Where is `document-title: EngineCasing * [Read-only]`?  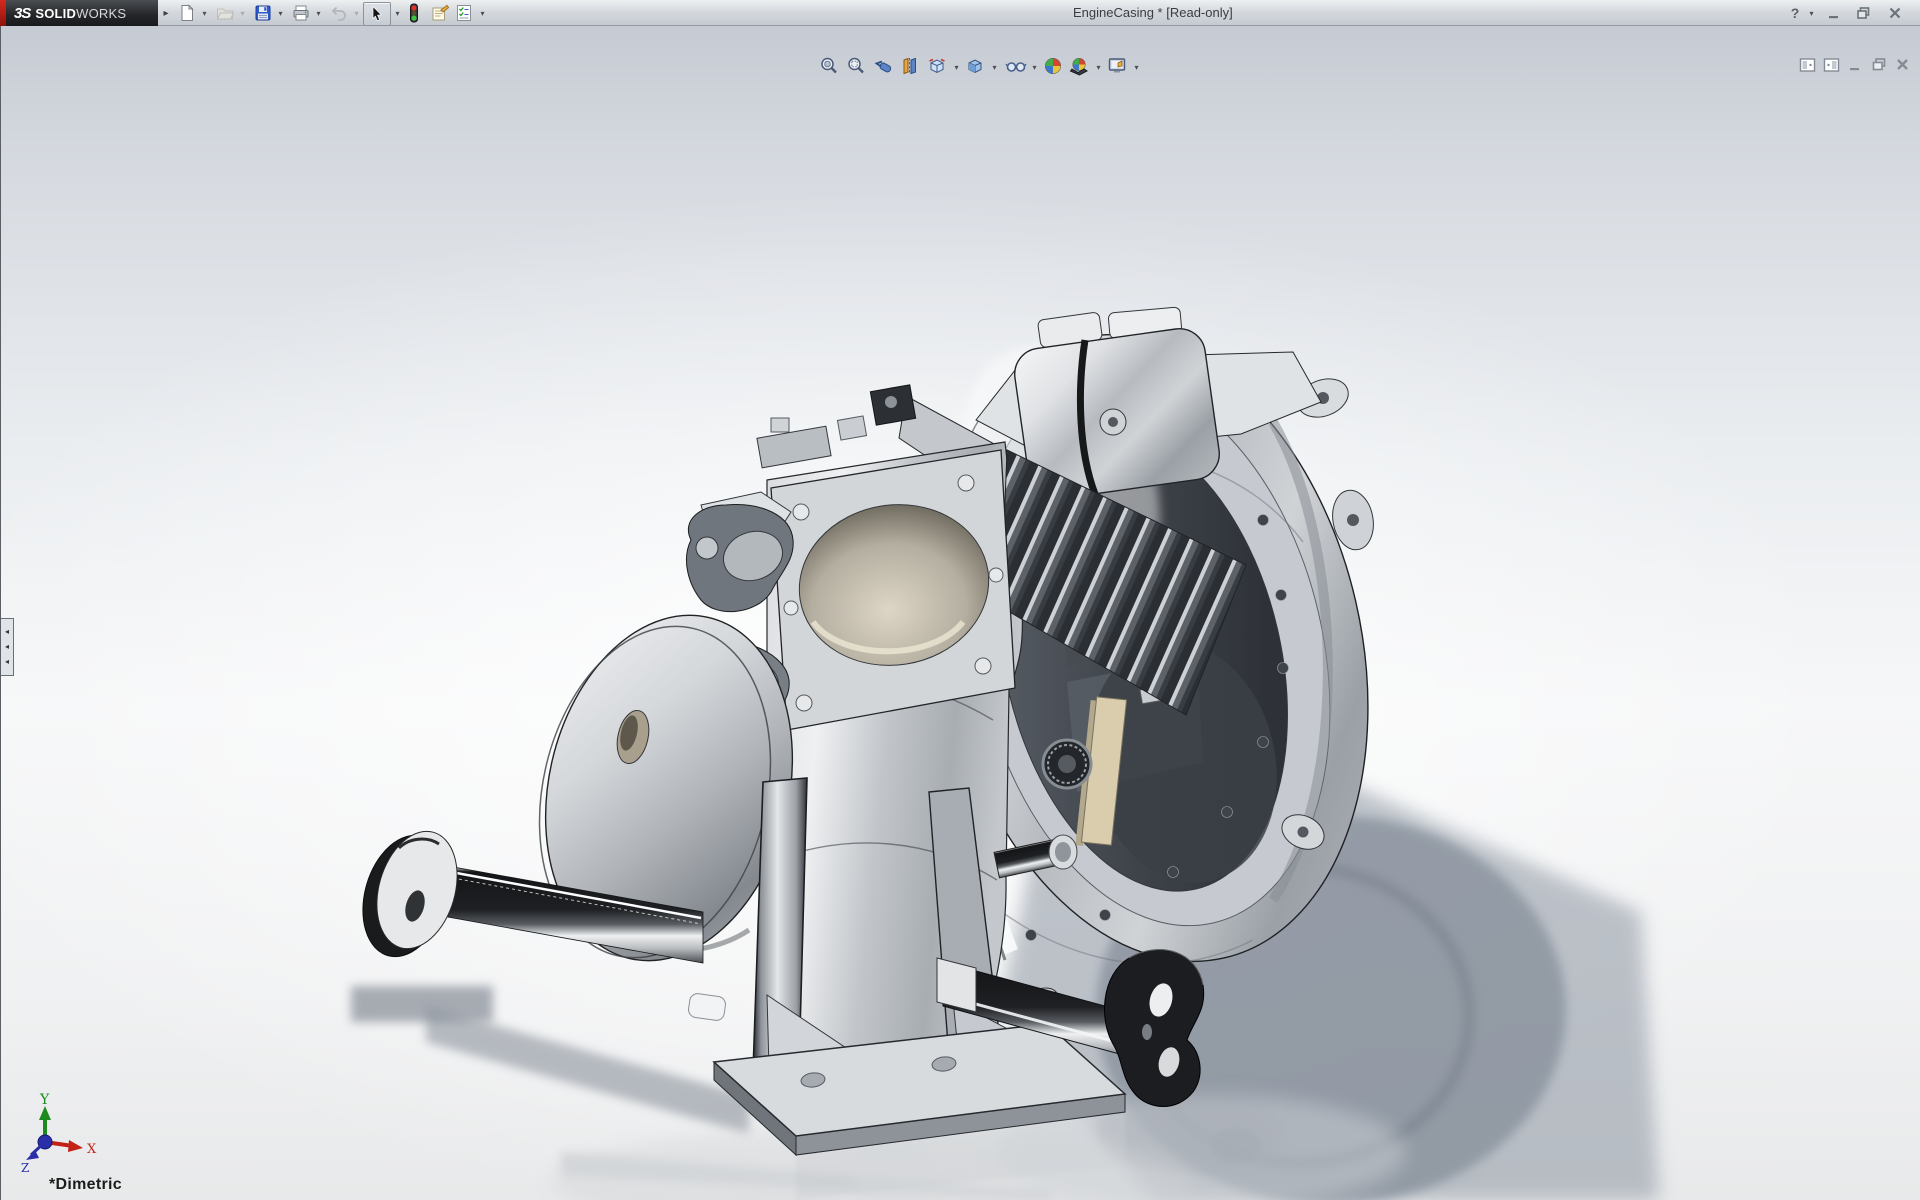
document-title: EngineCasing * [Read-only] is located at coordinates (1153, 12).